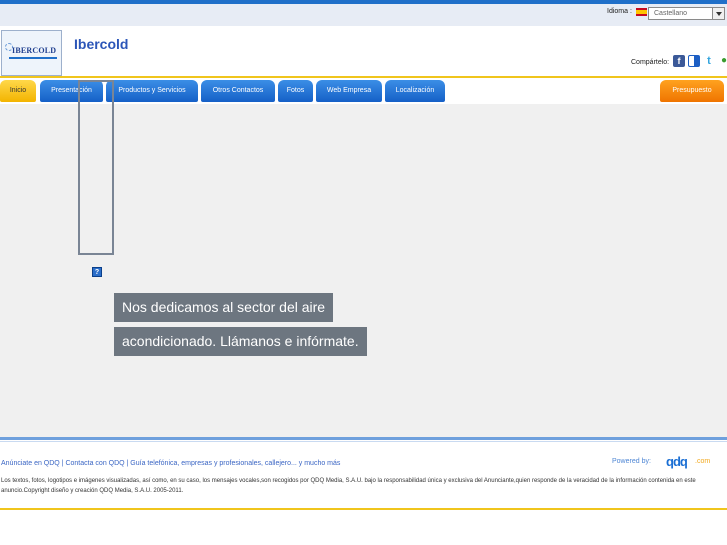  Describe the element at coordinates (295, 91) in the screenshot. I see `tab-fotos: Fotos` at that location.